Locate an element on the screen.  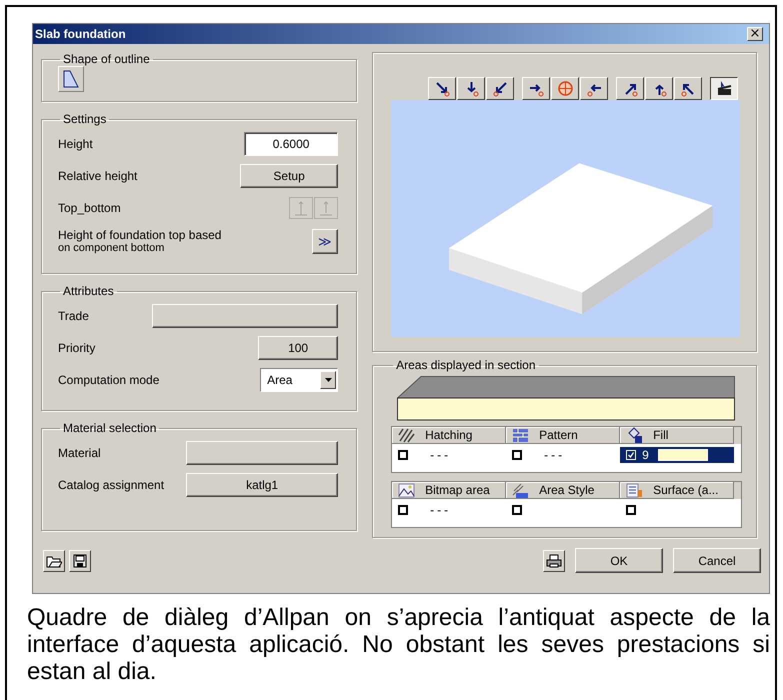
column-header: Fill is located at coordinates (677, 435).